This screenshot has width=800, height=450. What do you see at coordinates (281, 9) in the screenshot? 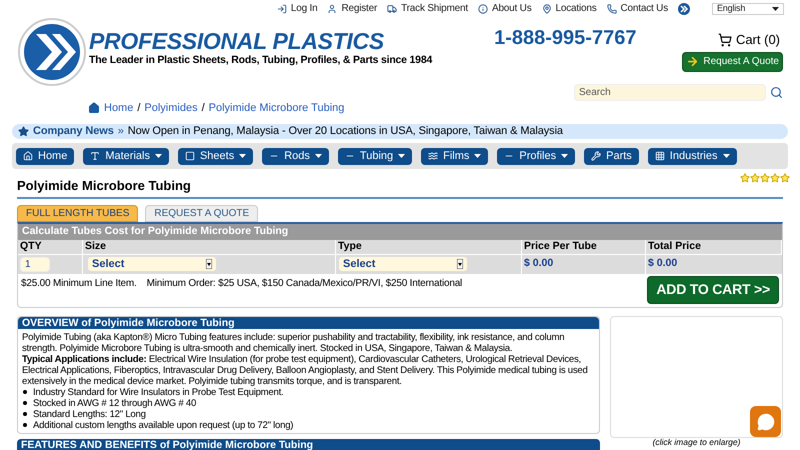
I see `login-icon` at bounding box center [281, 9].